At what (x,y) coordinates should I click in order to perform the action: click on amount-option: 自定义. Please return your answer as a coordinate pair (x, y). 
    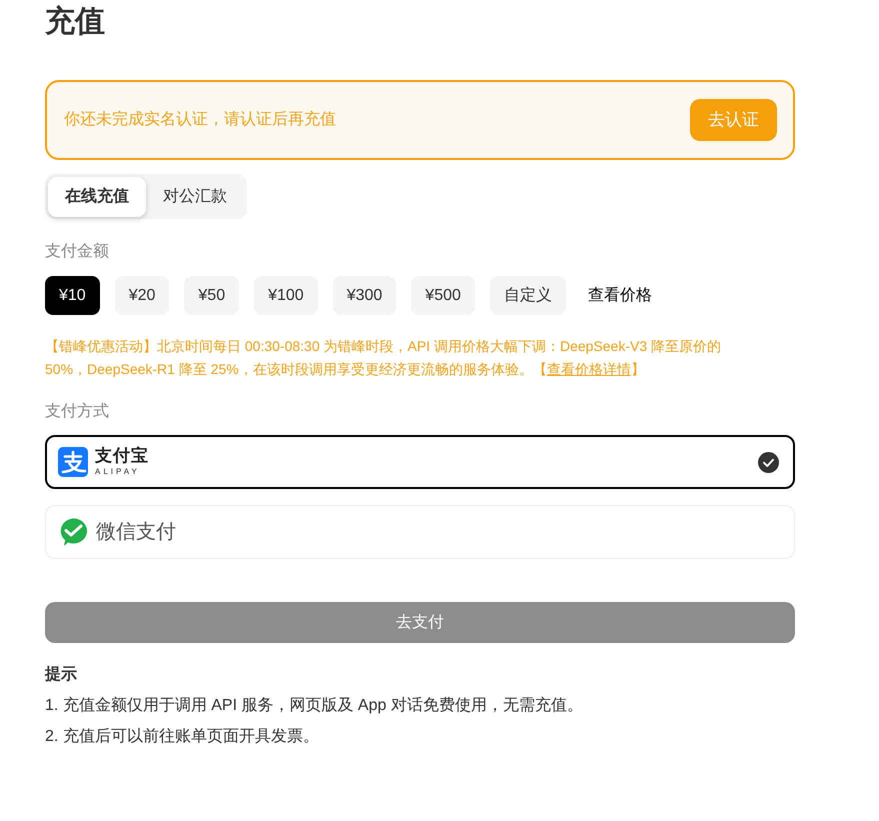
    Looking at the image, I should click on (528, 295).